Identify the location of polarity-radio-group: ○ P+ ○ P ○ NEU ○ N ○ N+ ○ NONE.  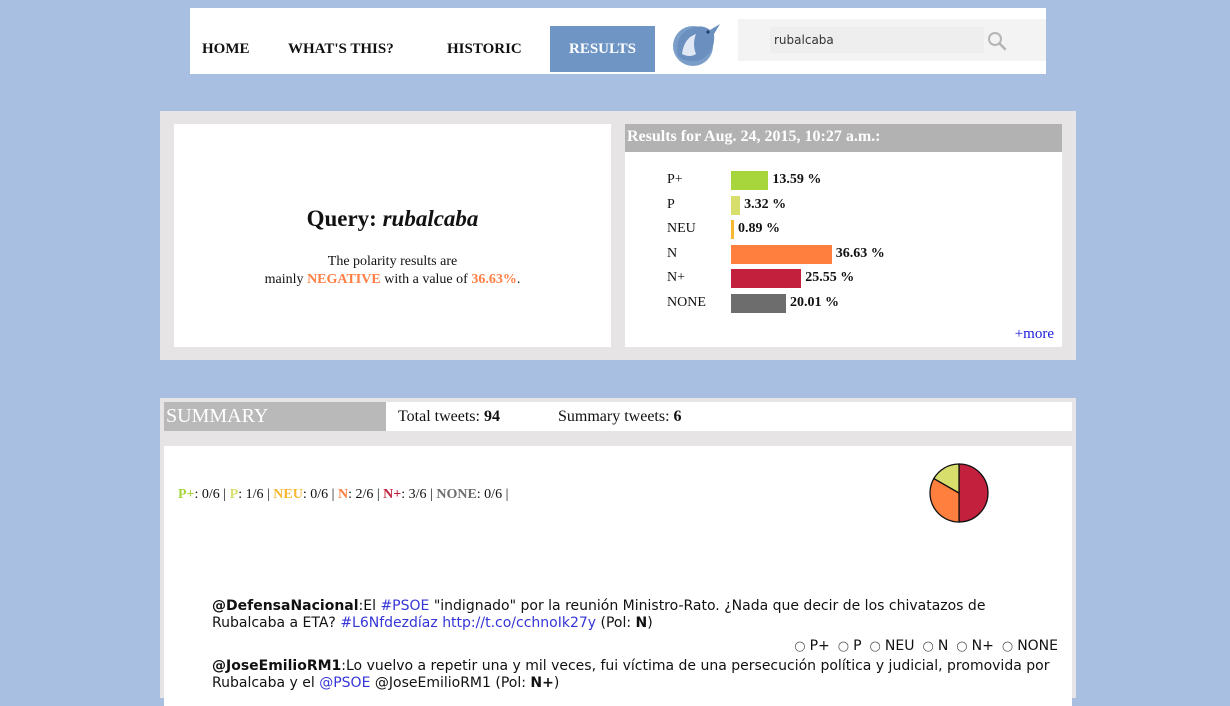
(922, 646).